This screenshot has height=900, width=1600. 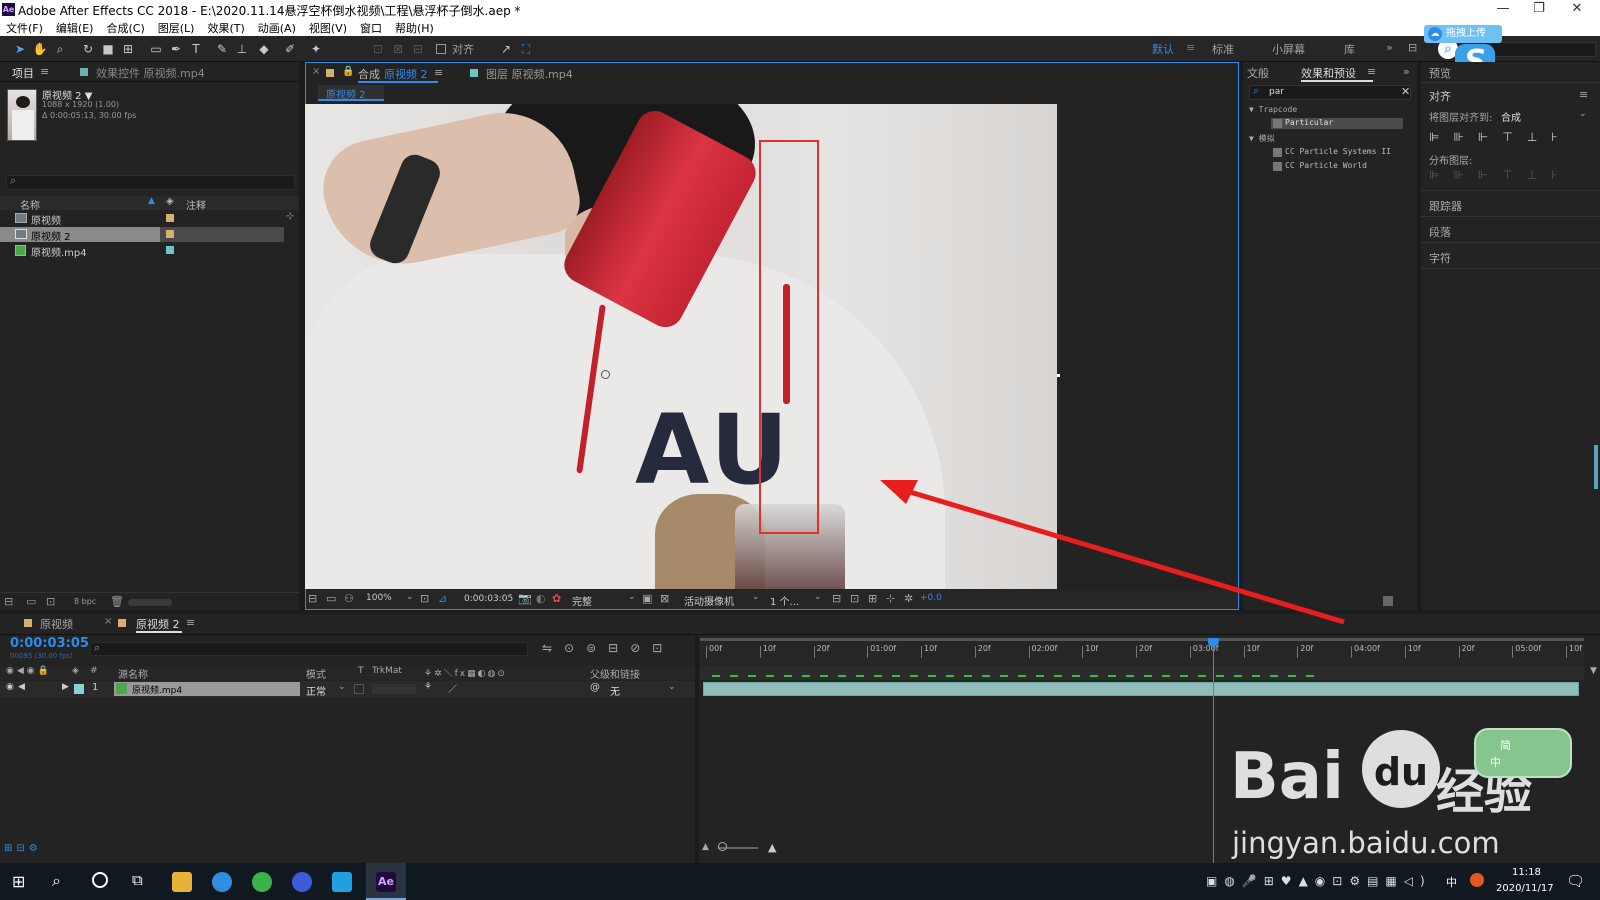 I want to click on trkmat-dropdown, so click(x=394, y=689).